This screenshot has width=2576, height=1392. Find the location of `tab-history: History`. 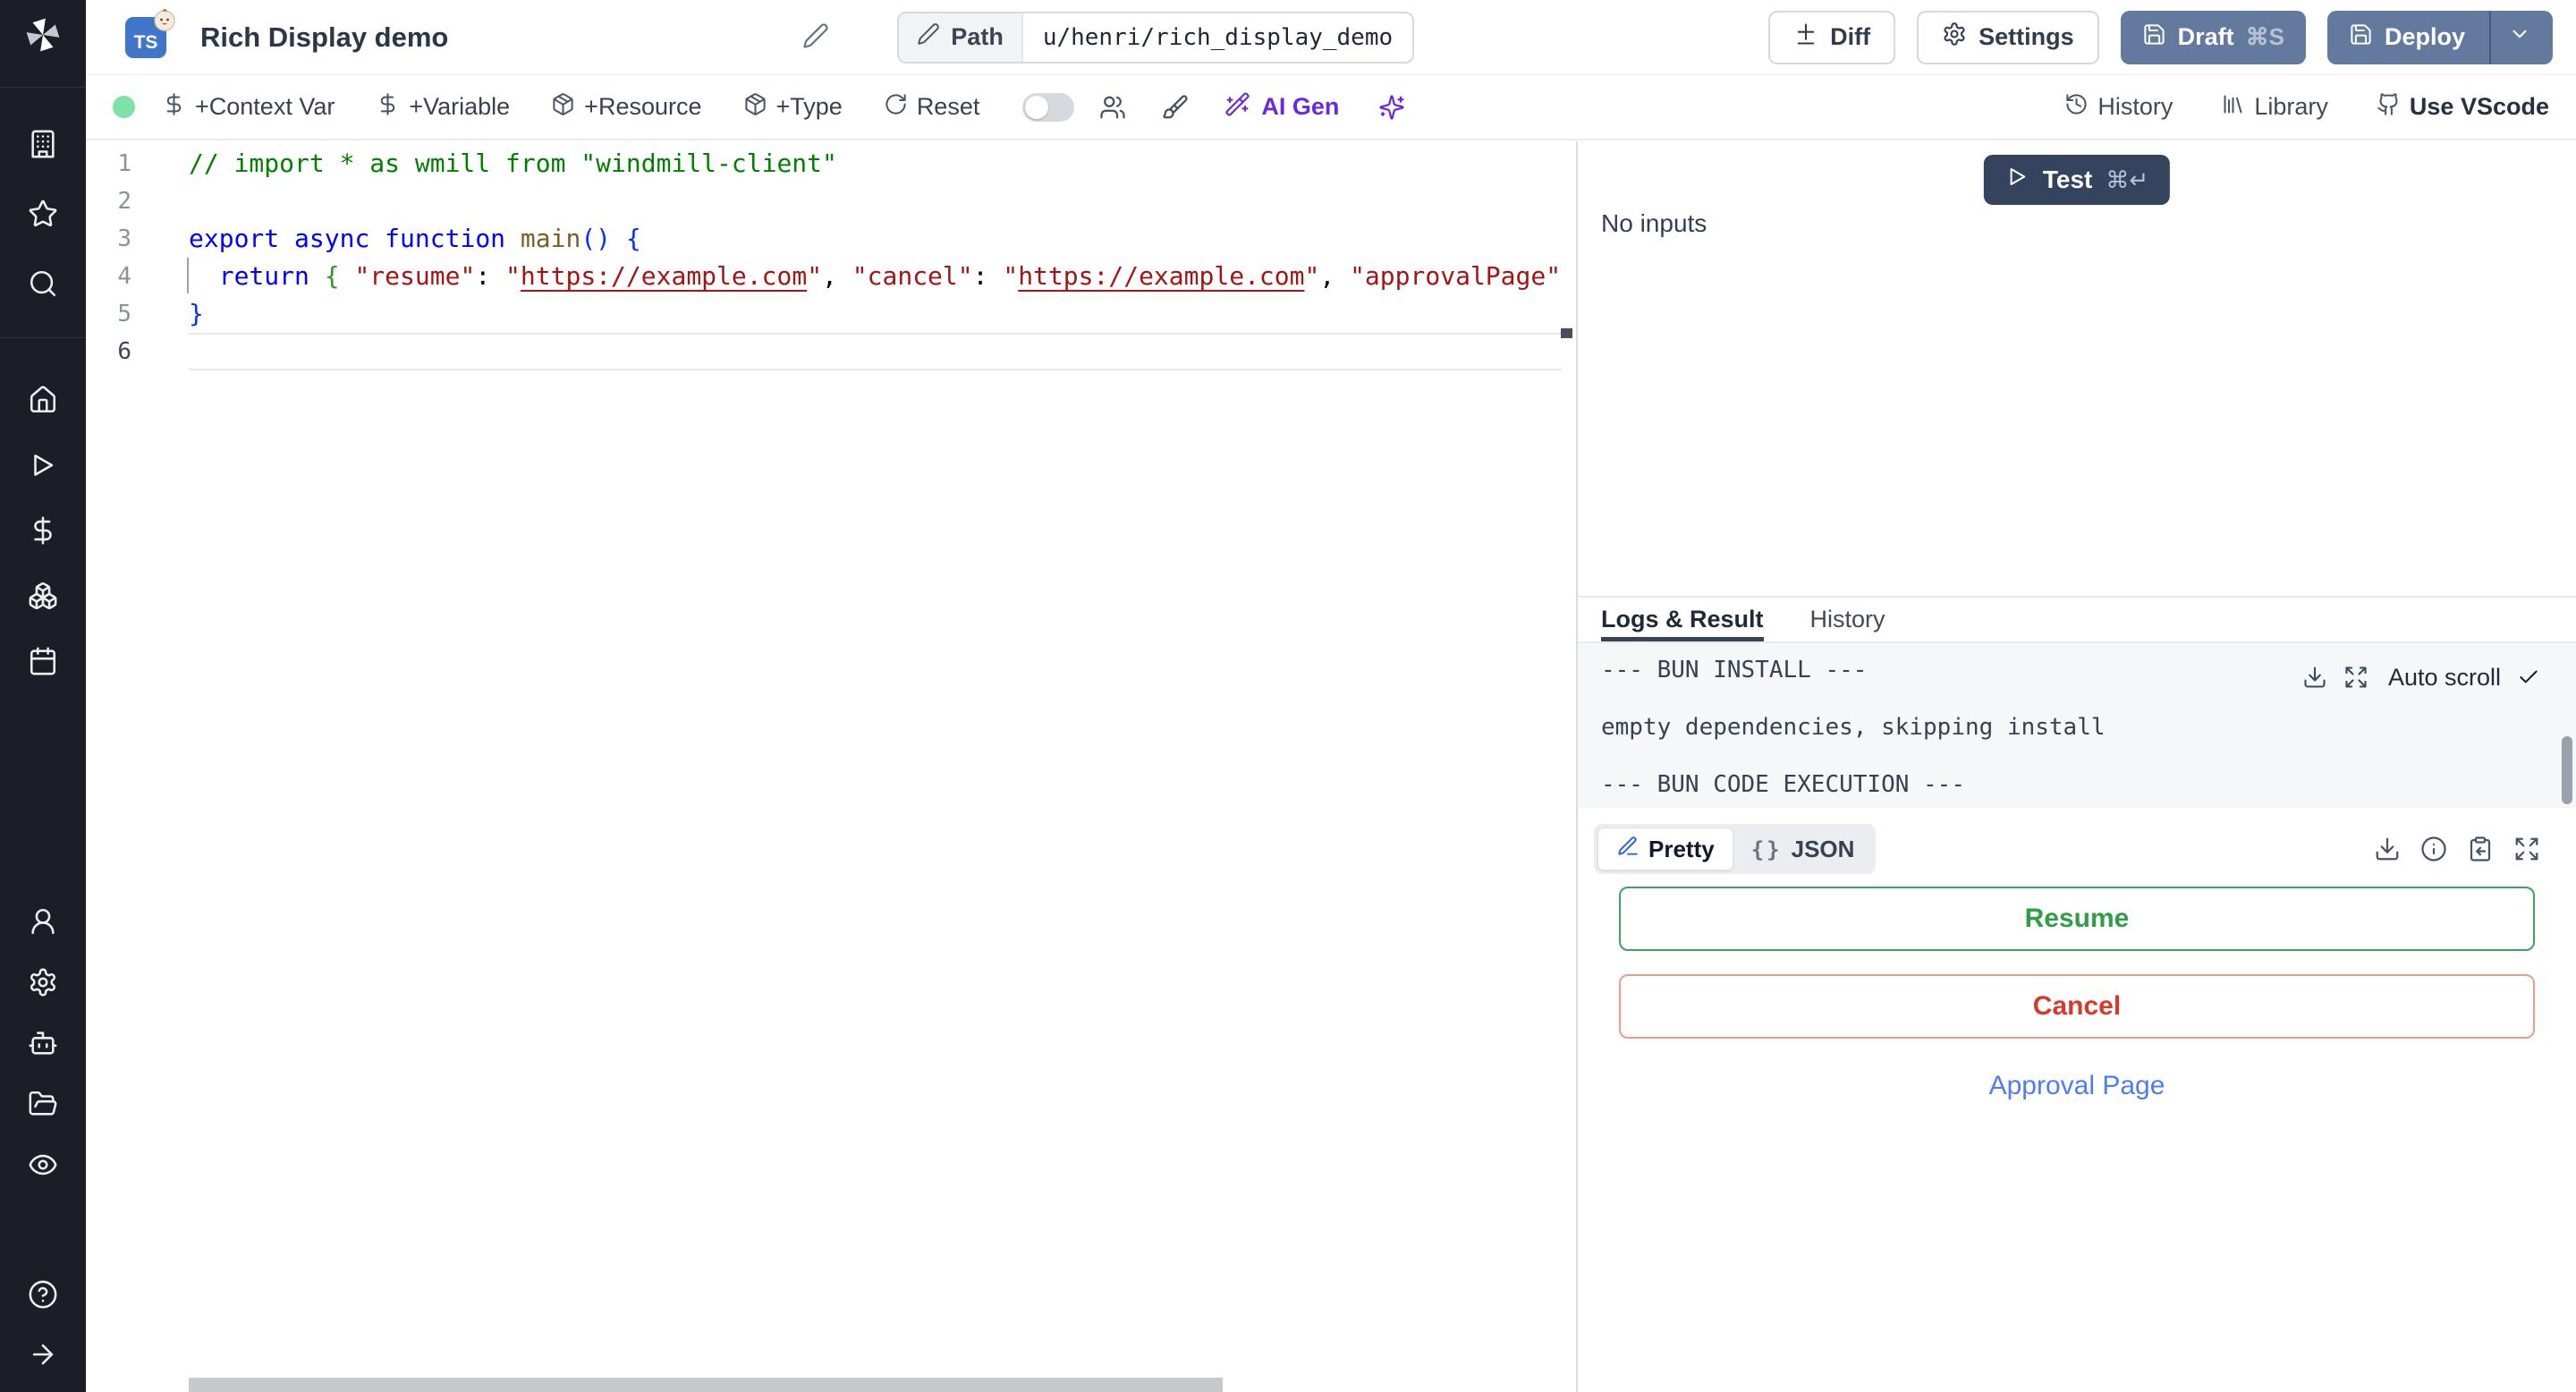

tab-history: History is located at coordinates (1847, 619).